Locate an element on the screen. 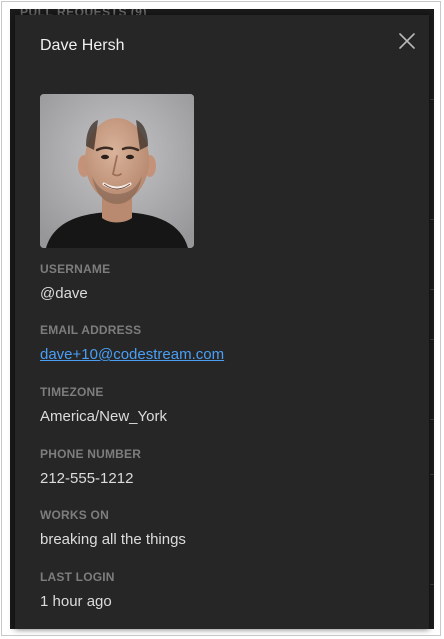 This screenshot has height=639, width=444. timezone-value: America/New_York is located at coordinates (103, 416).